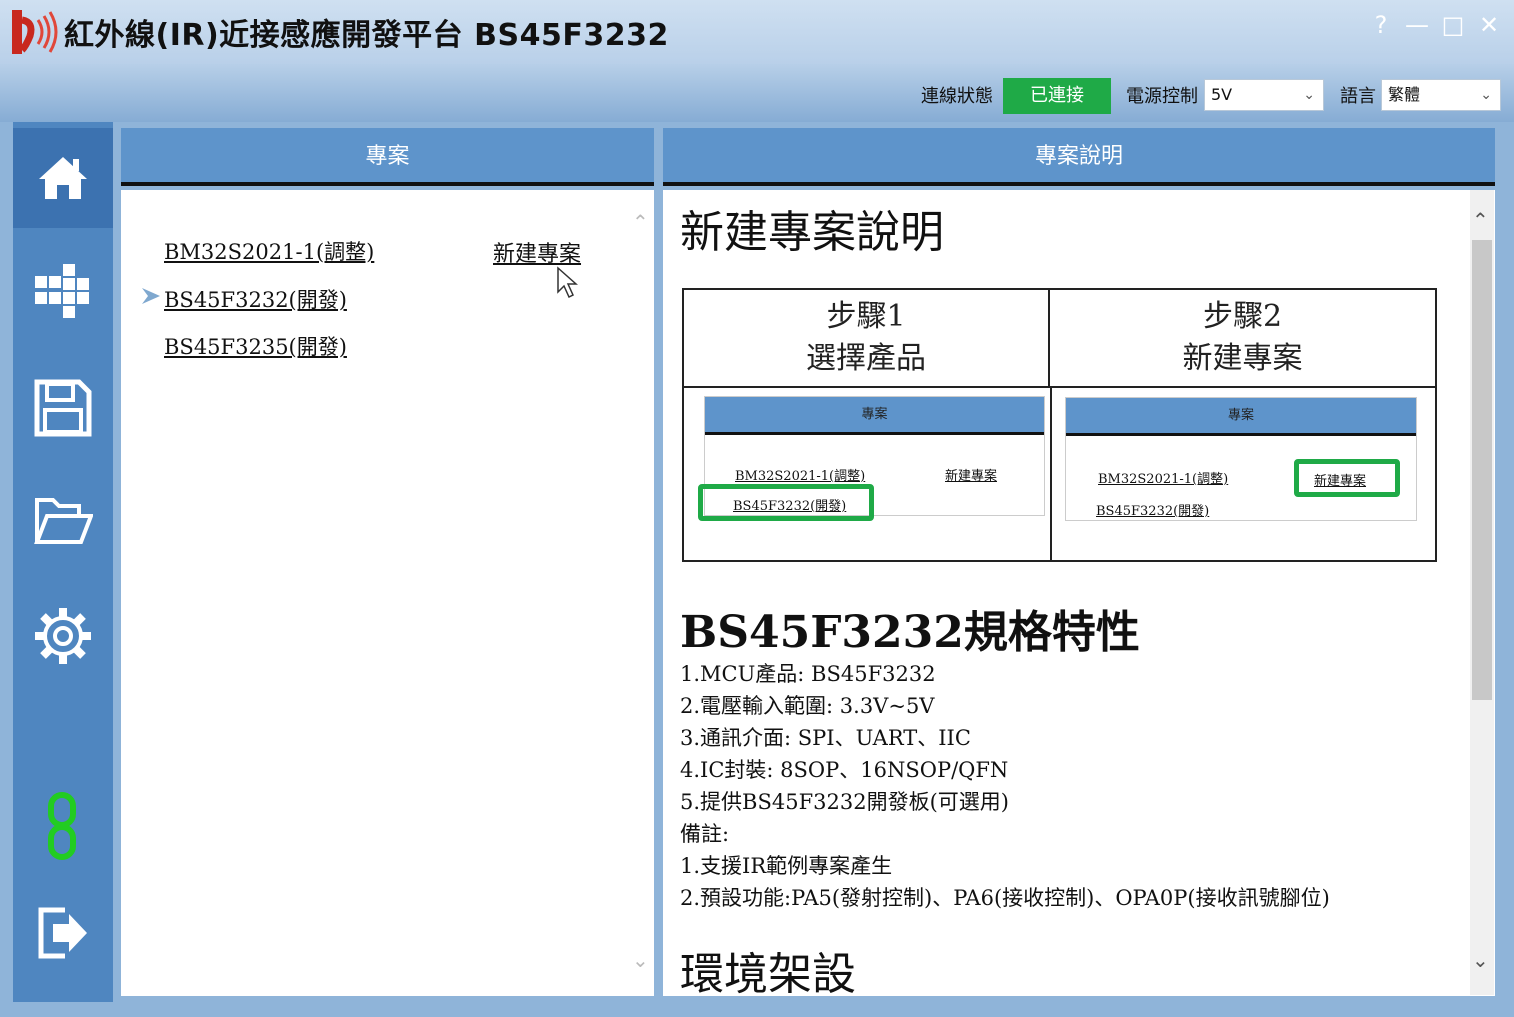 This screenshot has width=1514, height=1017. Describe the element at coordinates (1057, 96) in the screenshot. I see `connection-status-badge: 已連接` at that location.